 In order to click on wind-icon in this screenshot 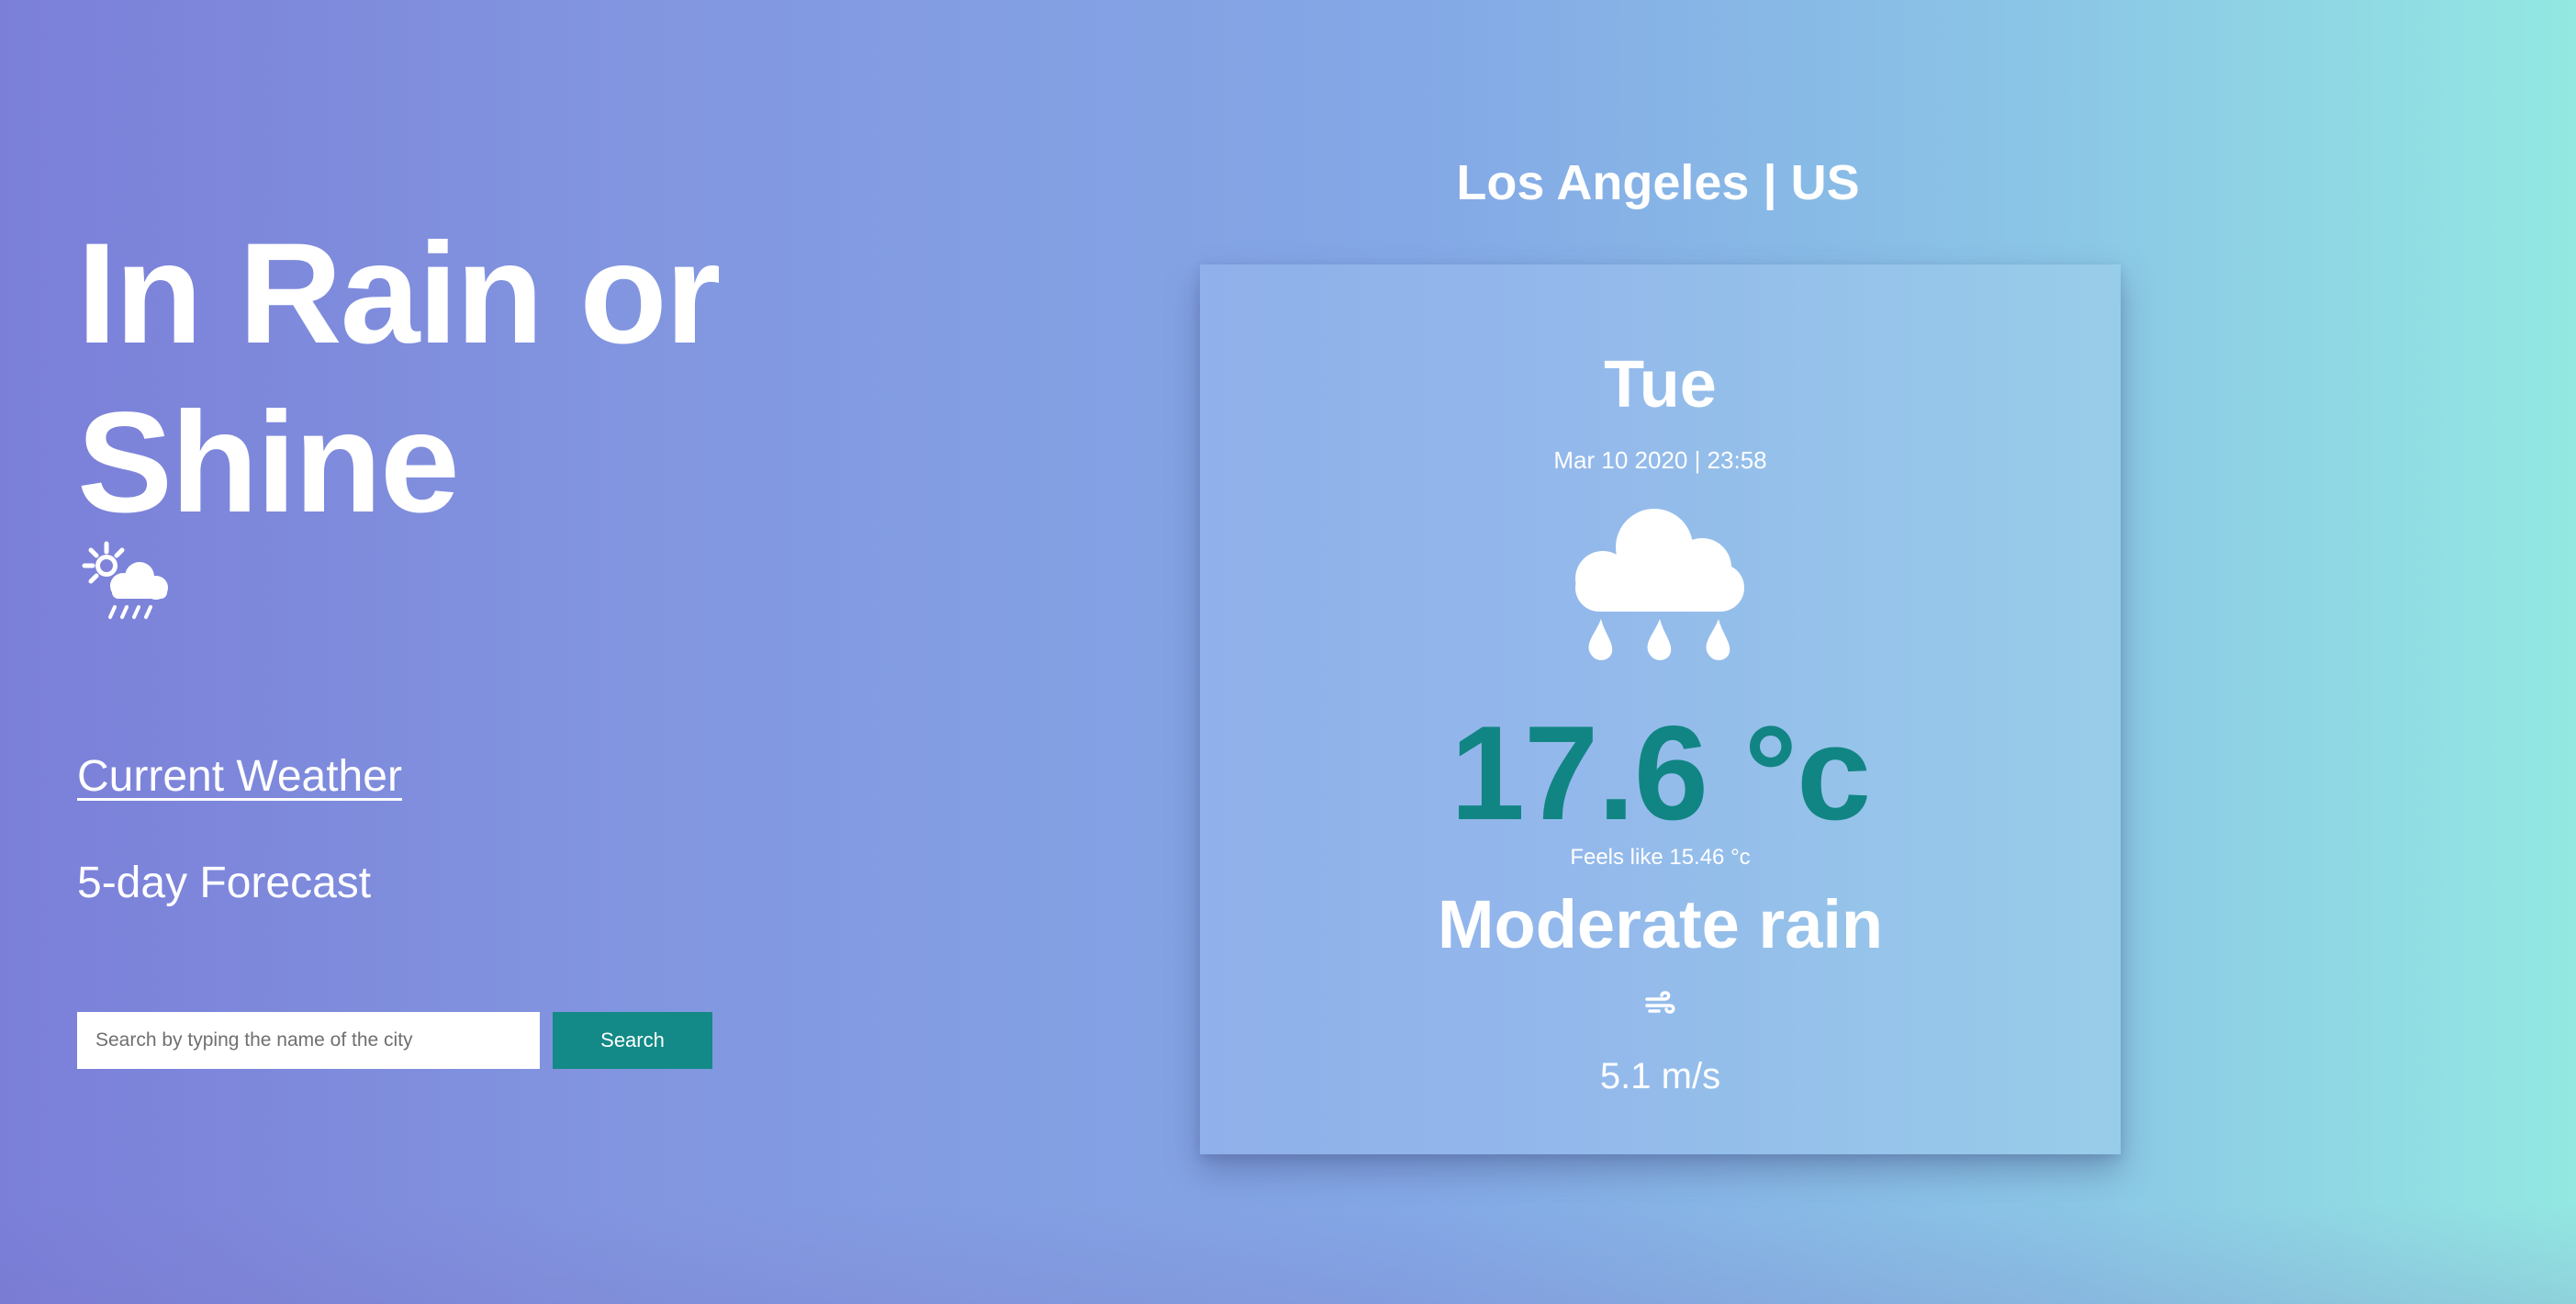, I will do `click(1660, 1002)`.